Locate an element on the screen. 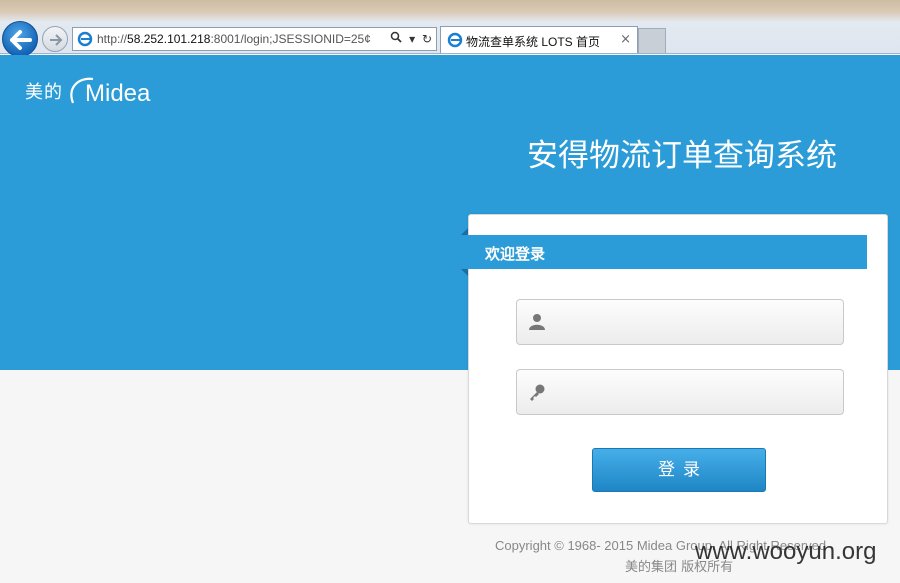 The image size is (900, 583). password-input is located at coordinates (695, 392).